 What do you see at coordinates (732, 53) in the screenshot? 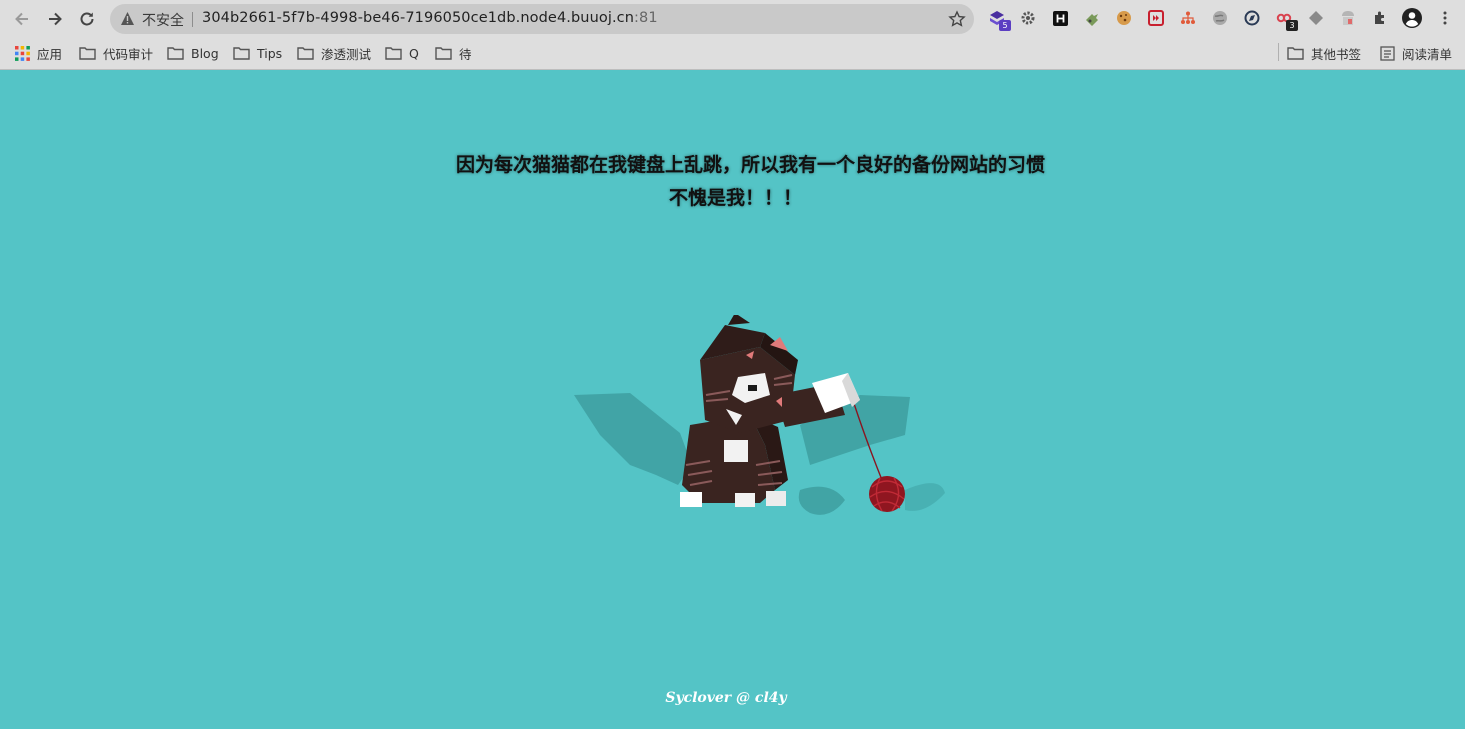
I see `bookmarks-bar: 应用 代码审计 Blog Tips 渗透测试 Q 待 其他书签 阅读清单` at bounding box center [732, 53].